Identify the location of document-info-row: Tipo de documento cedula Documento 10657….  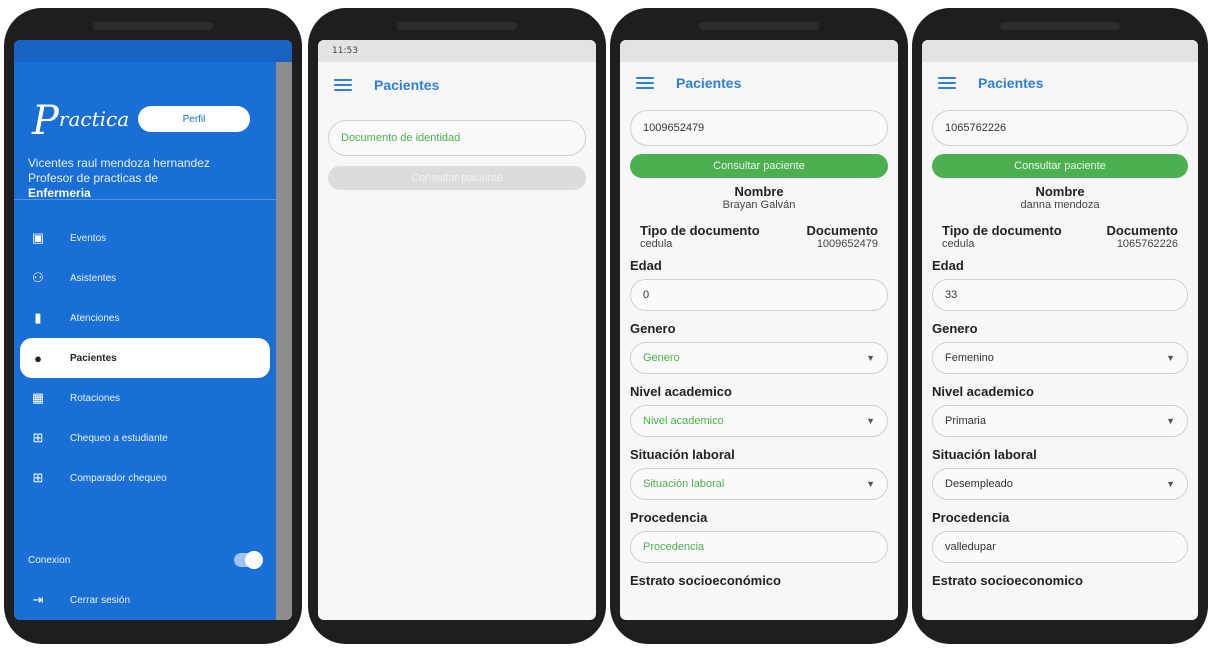
(1060, 236).